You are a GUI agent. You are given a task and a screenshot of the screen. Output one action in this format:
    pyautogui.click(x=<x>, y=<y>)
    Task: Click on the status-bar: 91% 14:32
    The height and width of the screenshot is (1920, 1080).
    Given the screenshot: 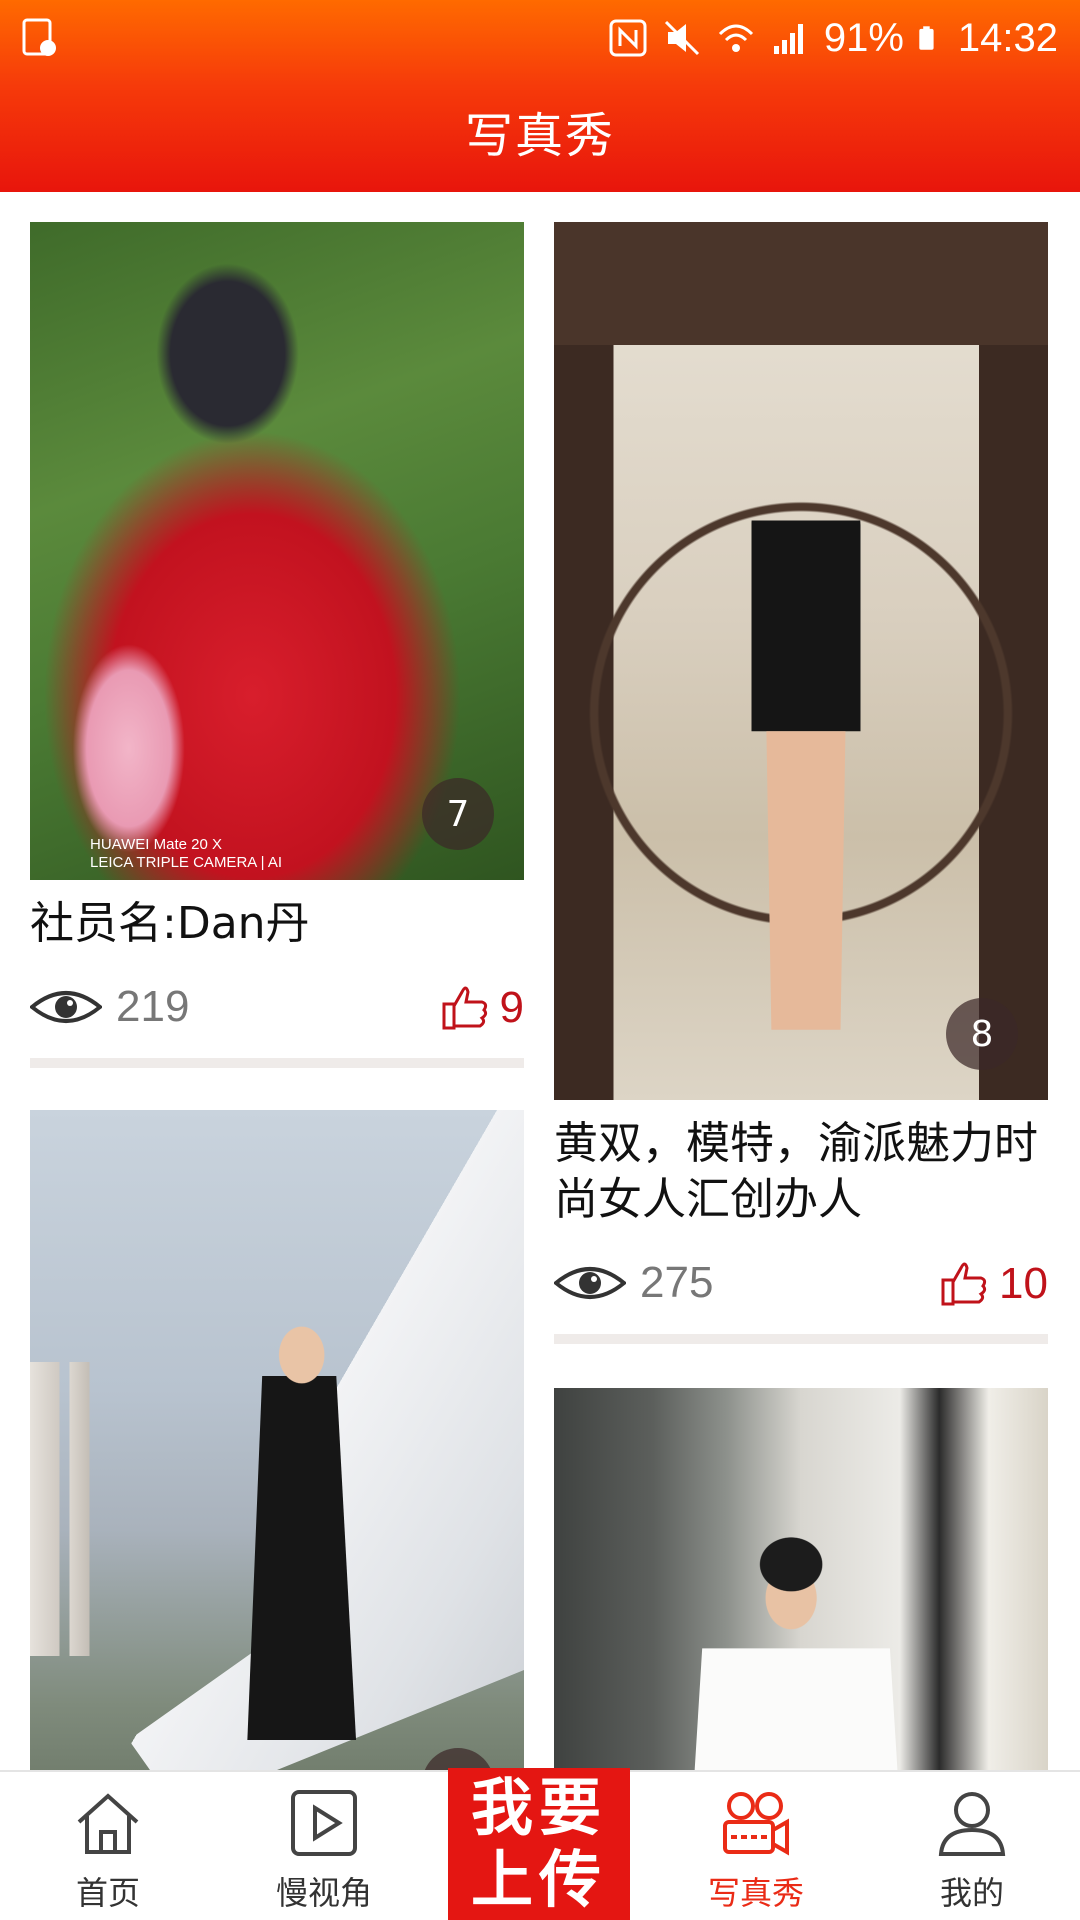 What is the action you would take?
    pyautogui.click(x=540, y=38)
    